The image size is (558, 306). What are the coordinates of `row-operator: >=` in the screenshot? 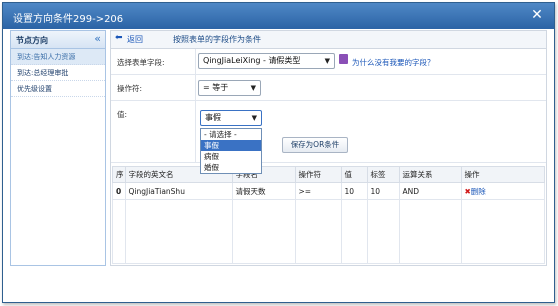 It's located at (318, 191).